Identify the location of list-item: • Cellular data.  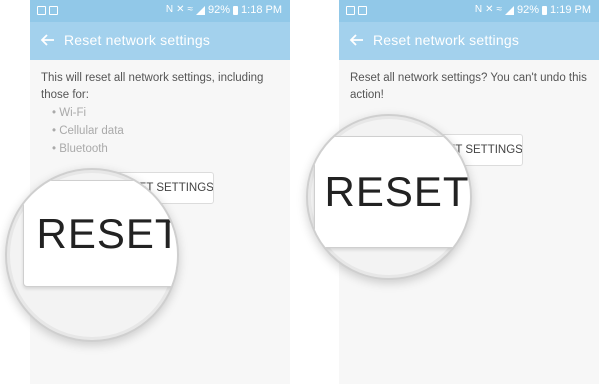
(88, 131).